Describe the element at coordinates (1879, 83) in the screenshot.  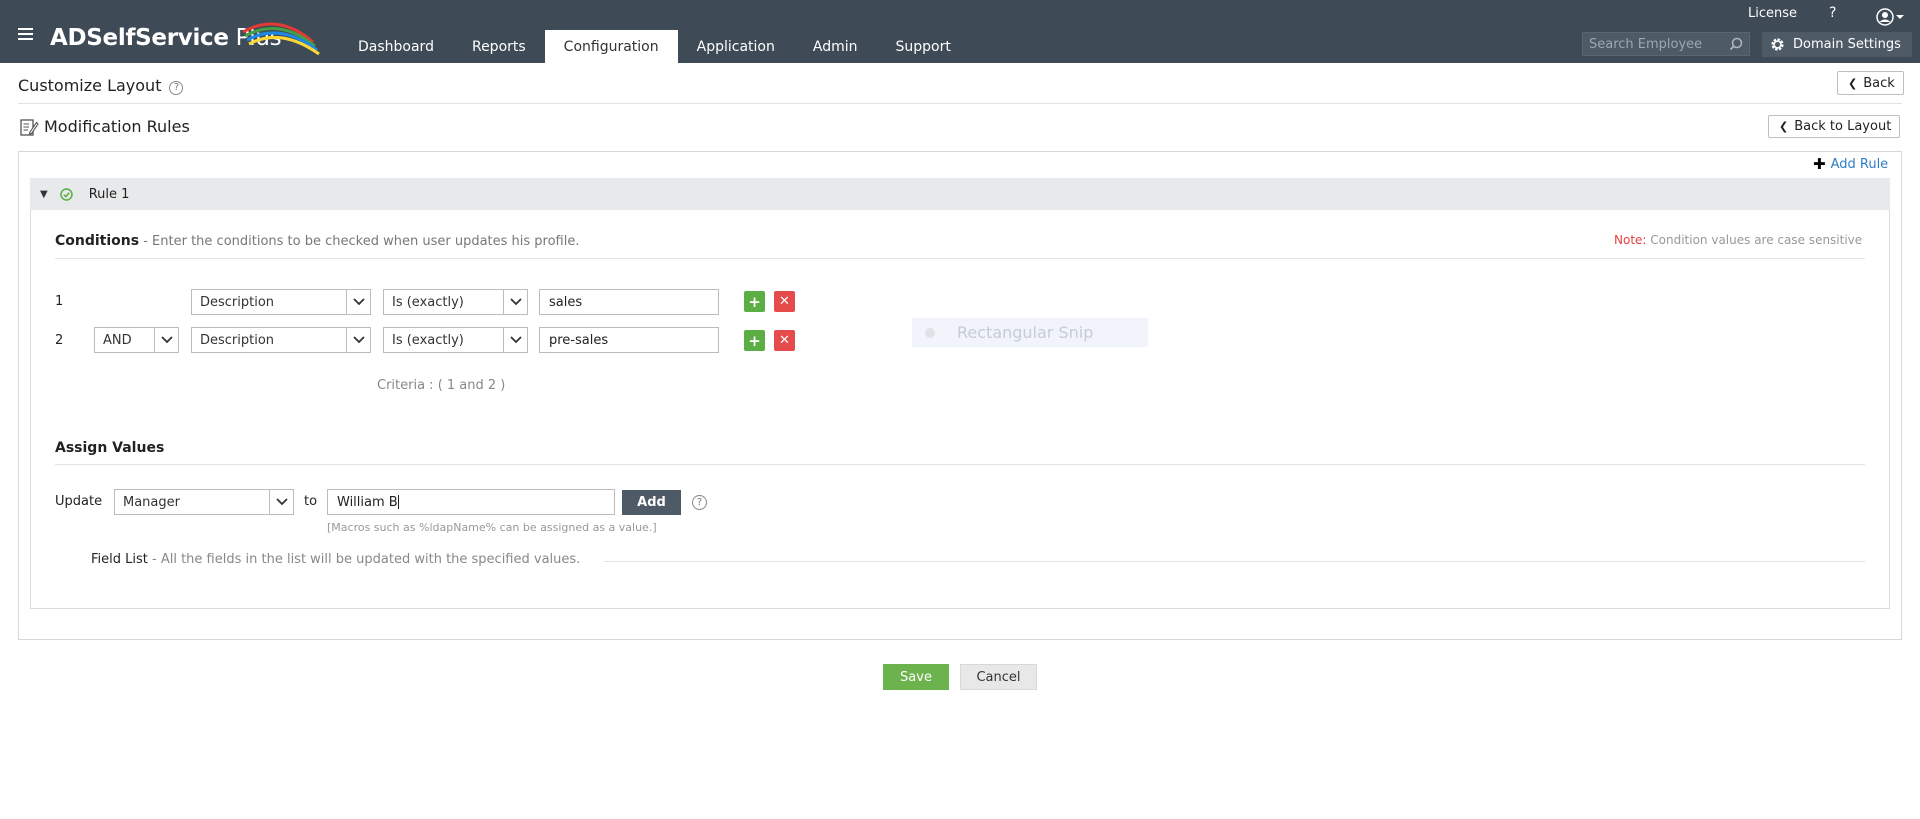
I see `back-label: Back` at that location.